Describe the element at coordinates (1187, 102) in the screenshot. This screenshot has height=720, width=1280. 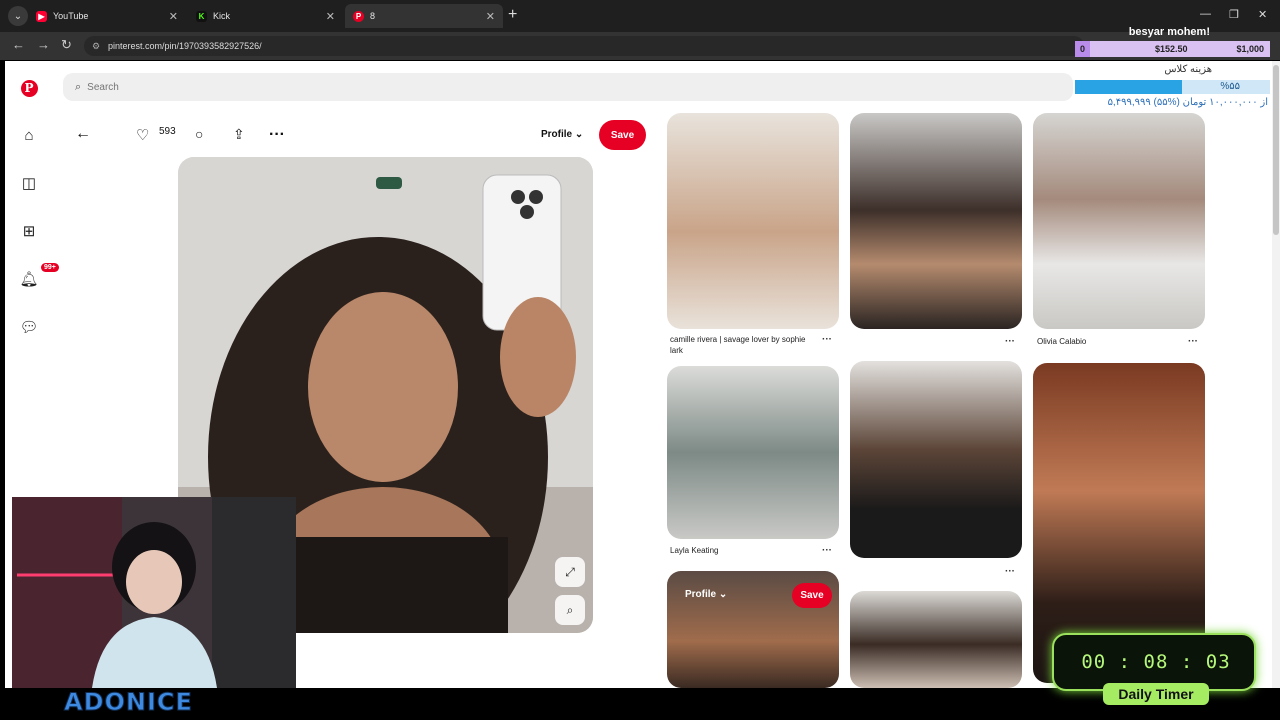
I see `goal-amount: ۵,۴۹۹,۹۹۹ از ۱۰,۰۰۰,۰۰۰ تومان (%۵۵)` at that location.